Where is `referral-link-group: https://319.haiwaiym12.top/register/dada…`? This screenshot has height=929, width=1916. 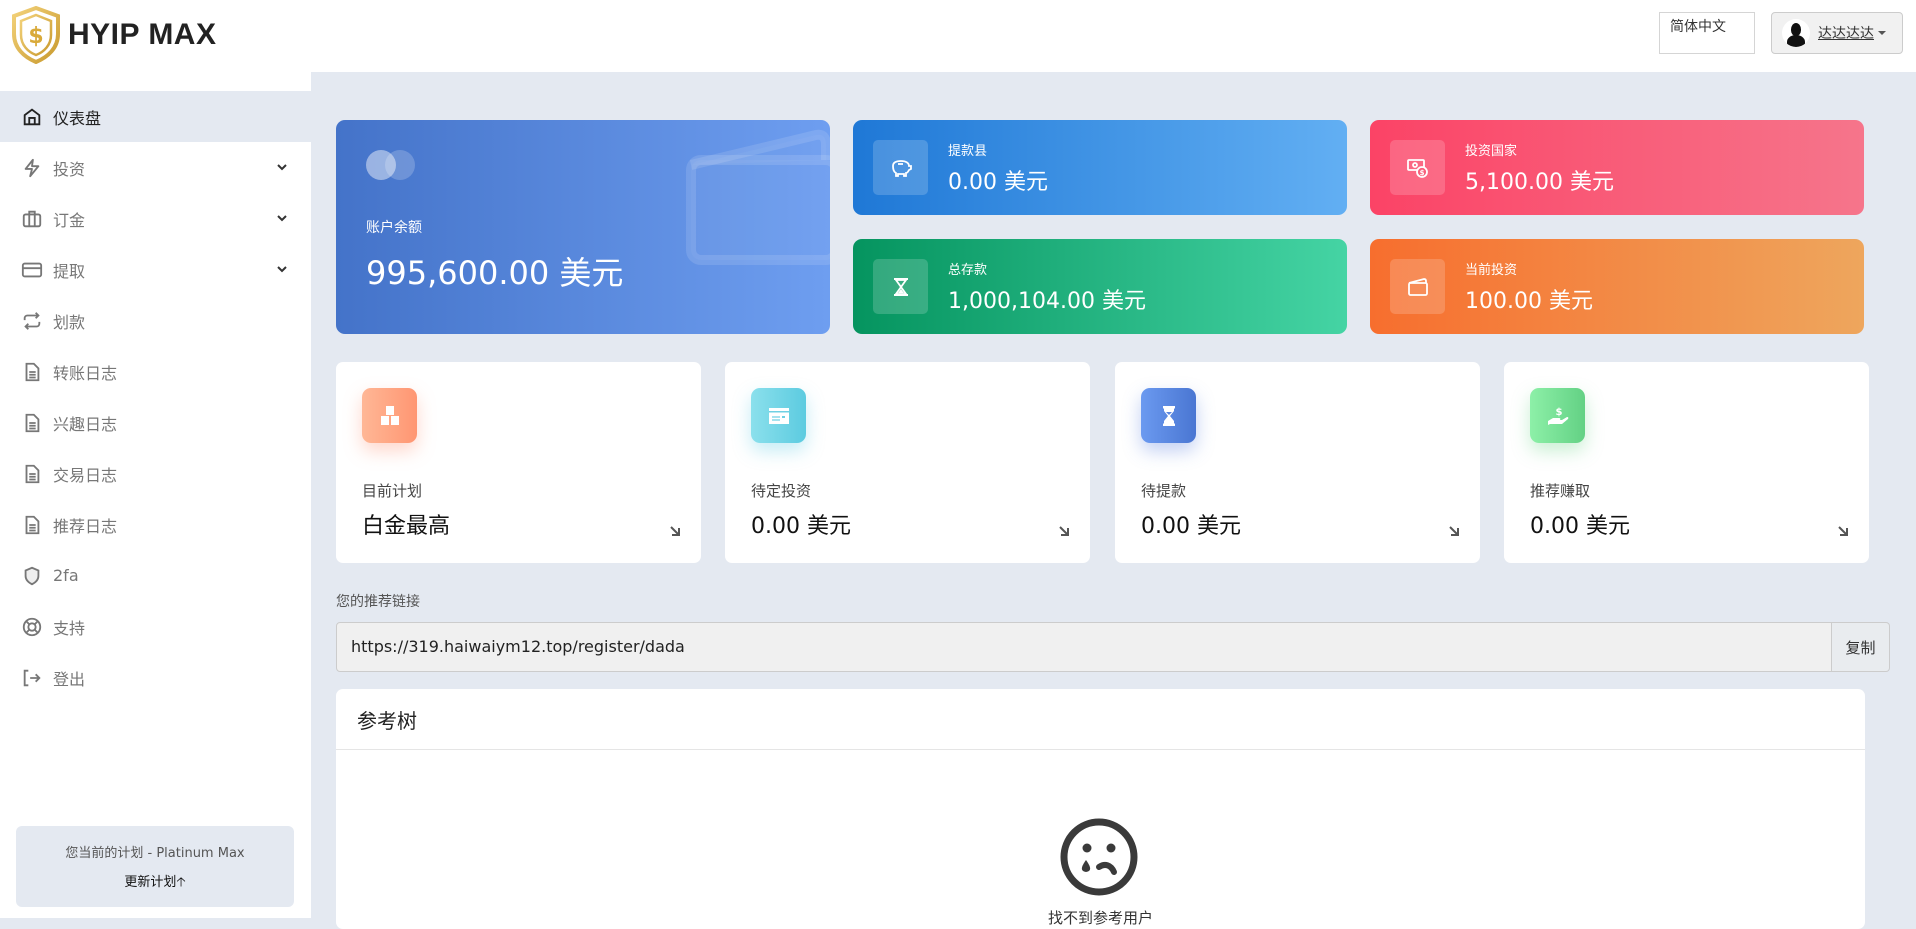 referral-link-group: https://319.haiwaiym12.top/register/dada… is located at coordinates (1113, 647).